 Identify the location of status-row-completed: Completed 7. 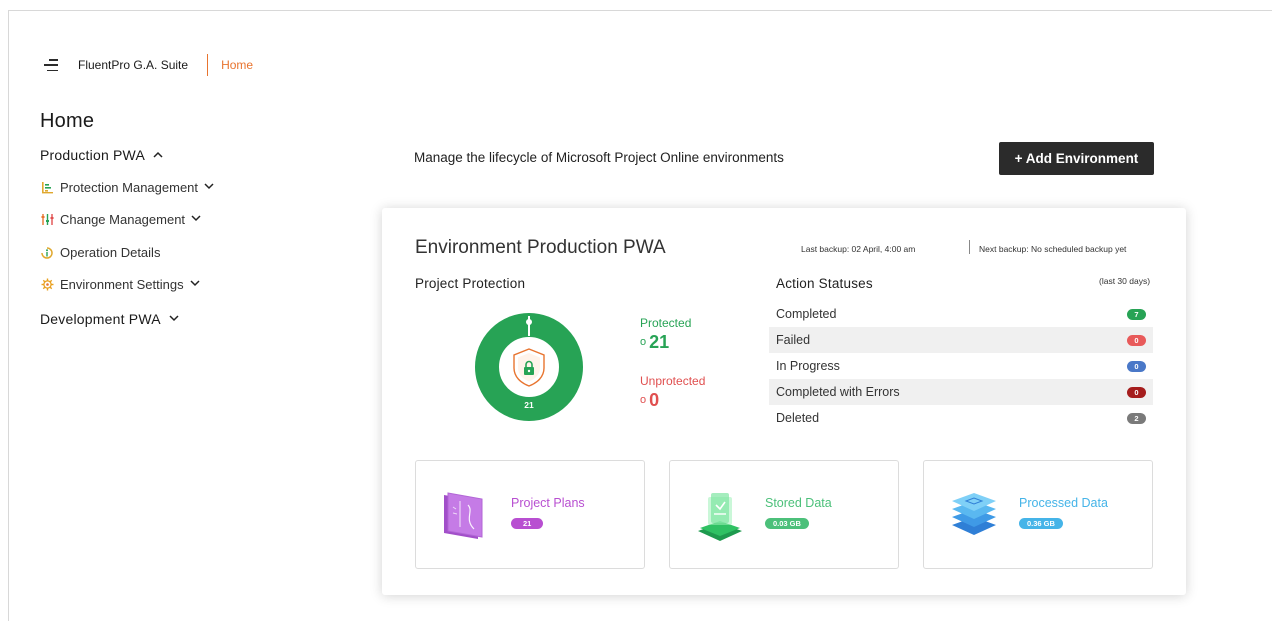
(961, 314).